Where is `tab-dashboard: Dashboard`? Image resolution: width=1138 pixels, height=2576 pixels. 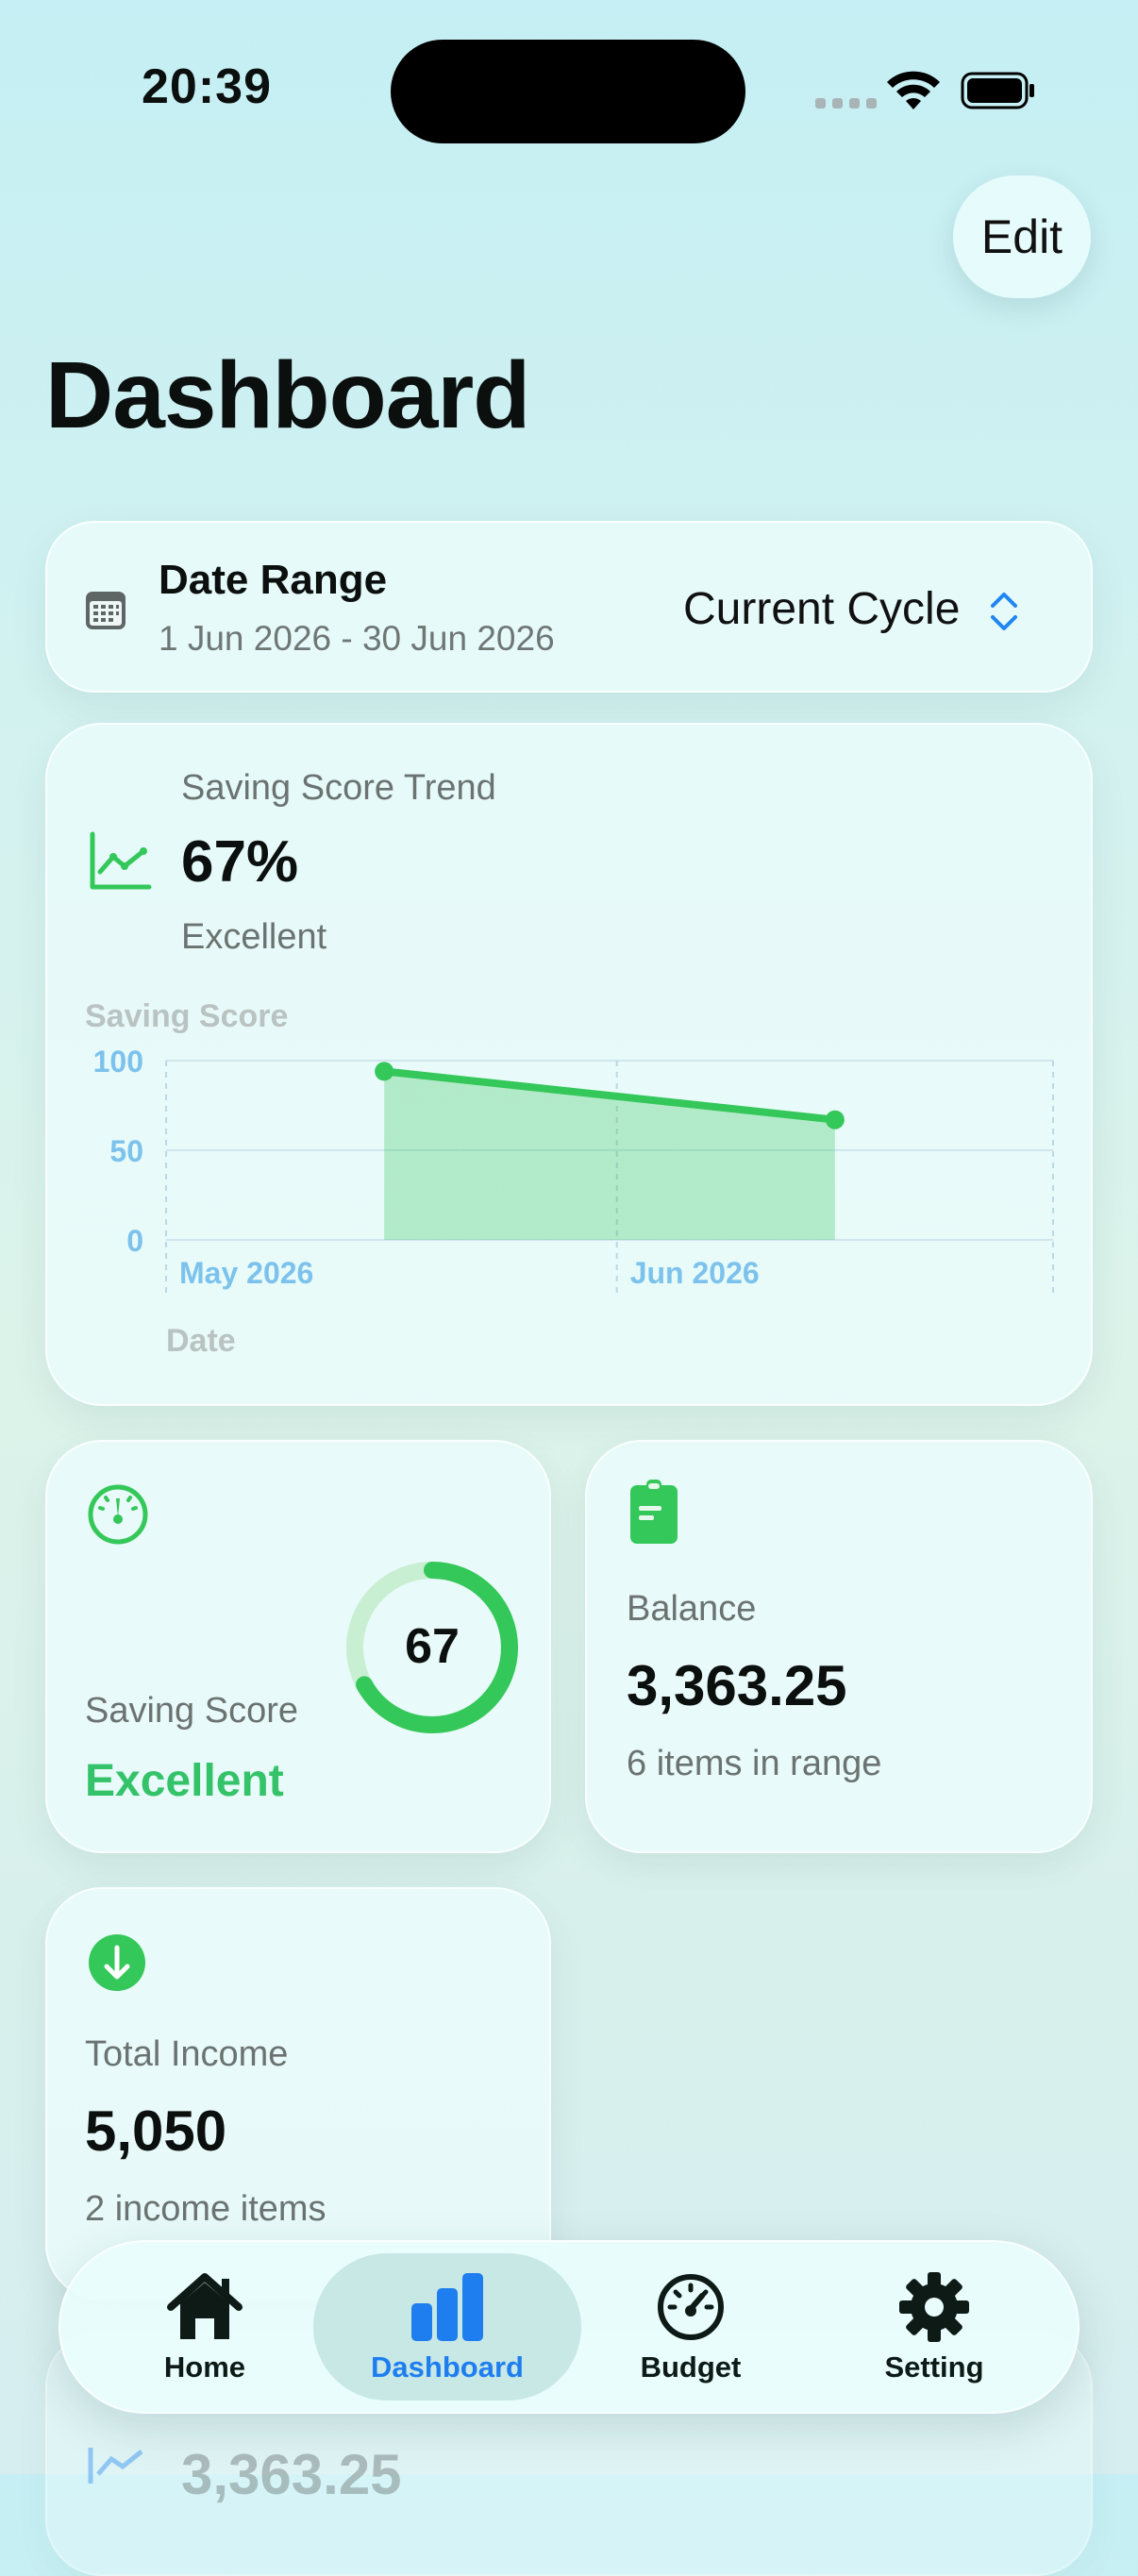
tab-dashboard: Dashboard is located at coordinates (447, 2327).